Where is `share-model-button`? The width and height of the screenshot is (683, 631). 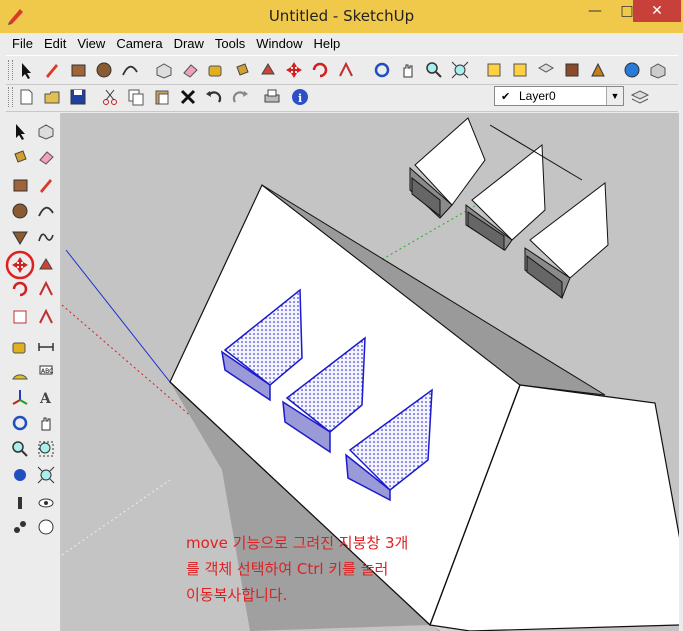
share-model-button is located at coordinates (598, 70).